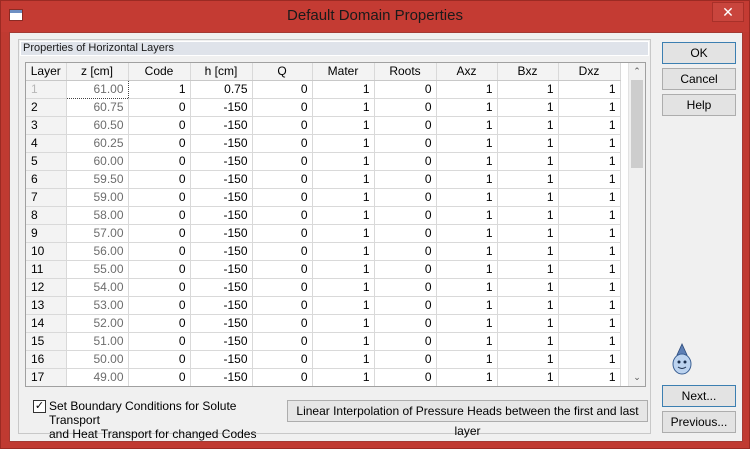  I want to click on scroll-down-icon: ⌄, so click(637, 377).